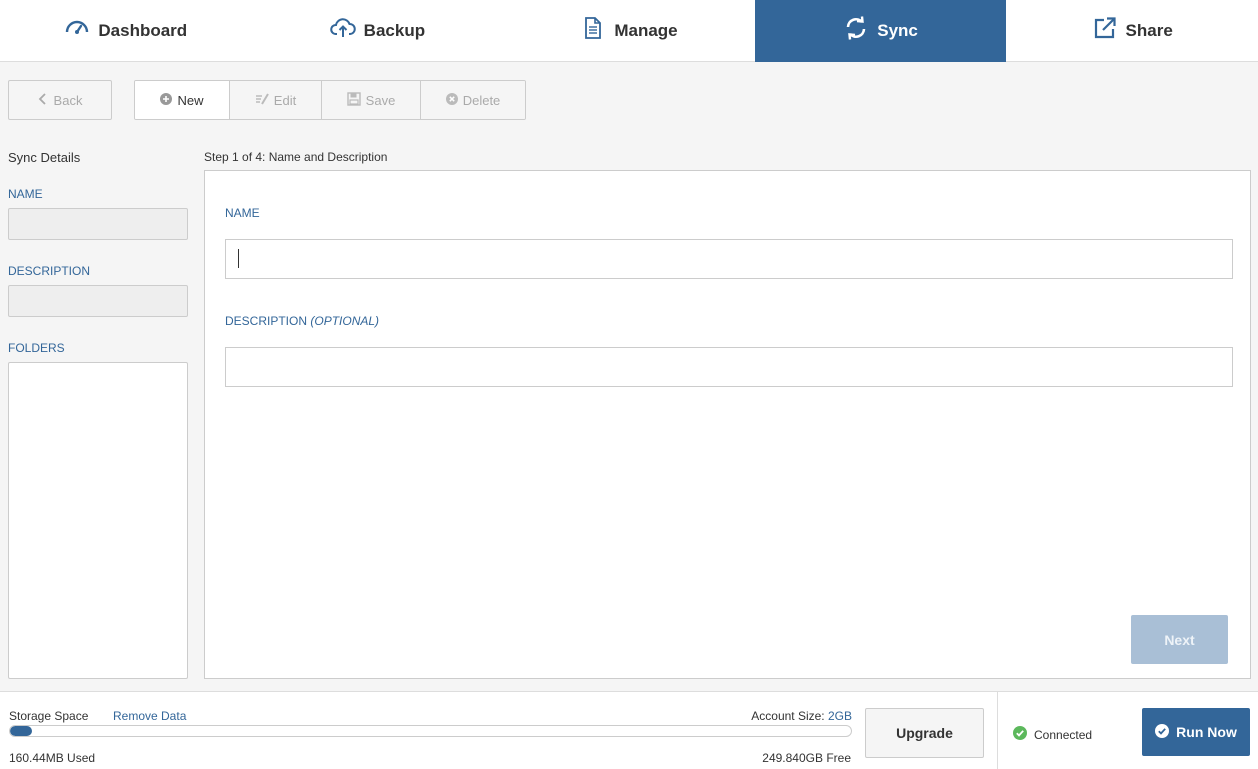 The image size is (1258, 769). I want to click on floppy-disk-icon, so click(356, 100).